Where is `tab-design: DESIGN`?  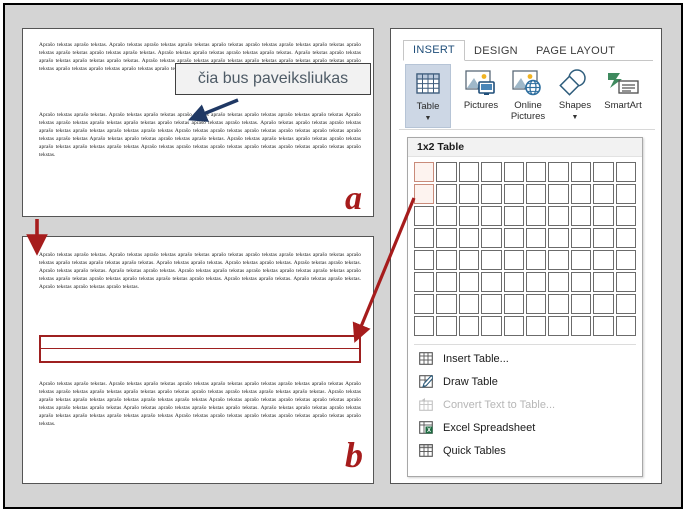
tab-design: DESIGN is located at coordinates (496, 51).